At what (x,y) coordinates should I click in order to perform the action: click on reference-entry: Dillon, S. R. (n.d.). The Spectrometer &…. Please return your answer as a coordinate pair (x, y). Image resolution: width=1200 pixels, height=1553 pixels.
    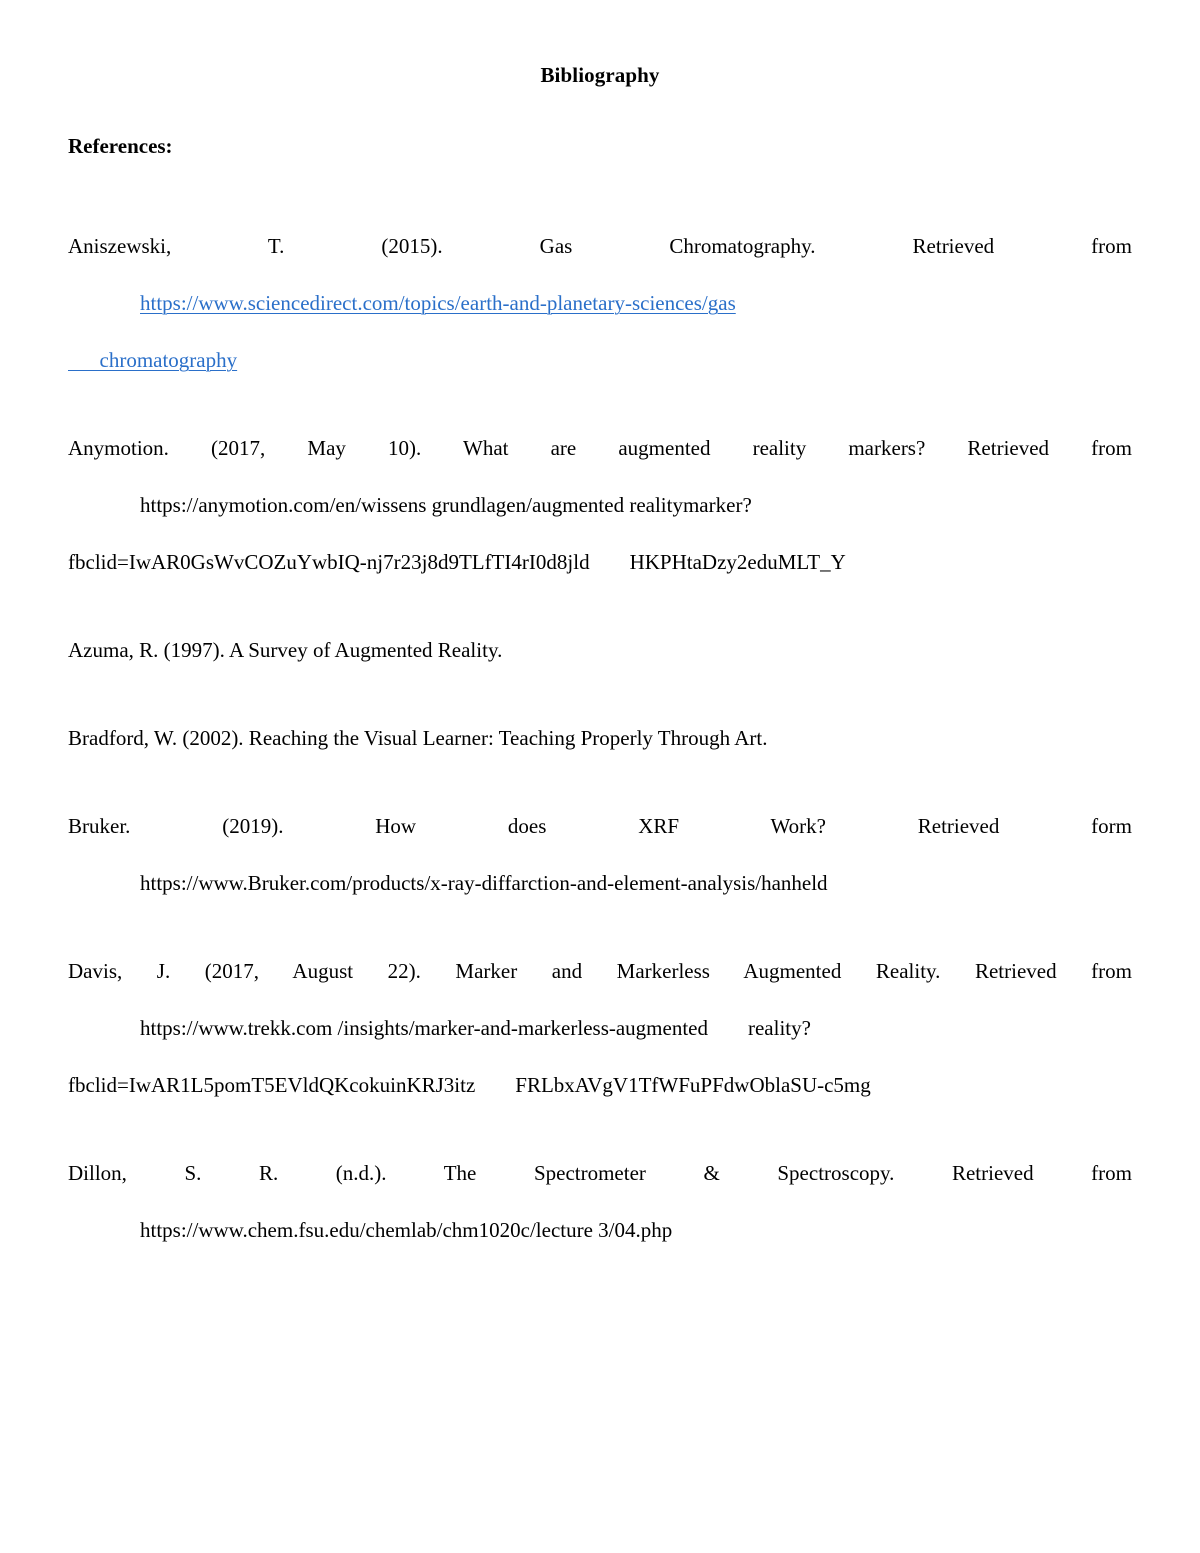
    Looking at the image, I should click on (600, 1202).